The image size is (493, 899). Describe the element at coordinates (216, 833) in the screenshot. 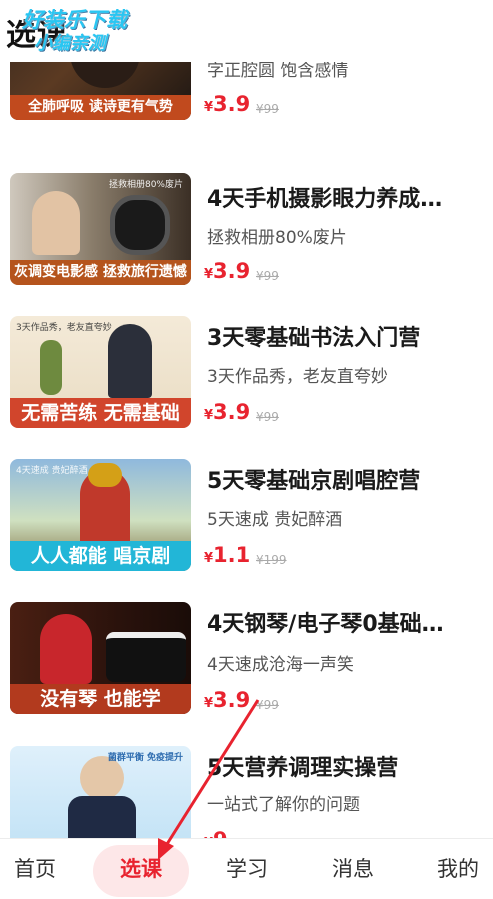

I see `course-price: ¥9` at that location.